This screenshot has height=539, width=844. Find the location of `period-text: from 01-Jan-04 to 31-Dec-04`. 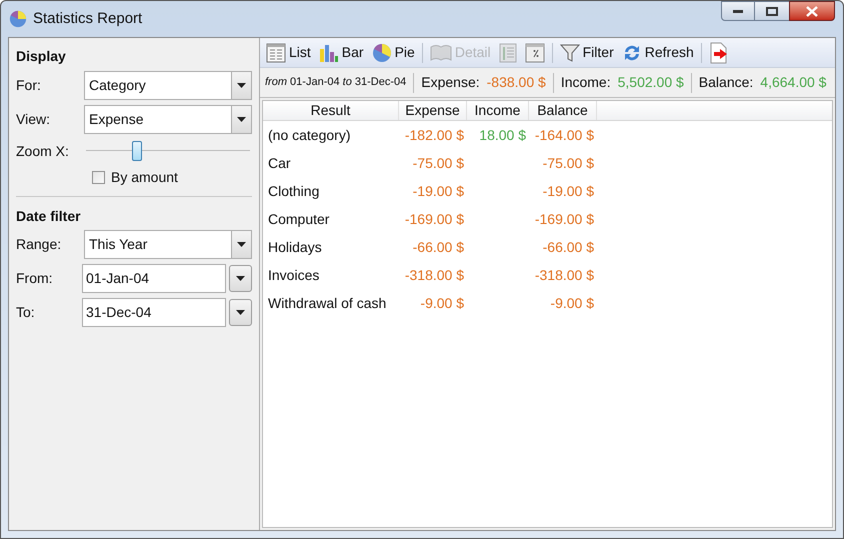

period-text: from 01-Jan-04 to 31-Dec-04 is located at coordinates (335, 82).